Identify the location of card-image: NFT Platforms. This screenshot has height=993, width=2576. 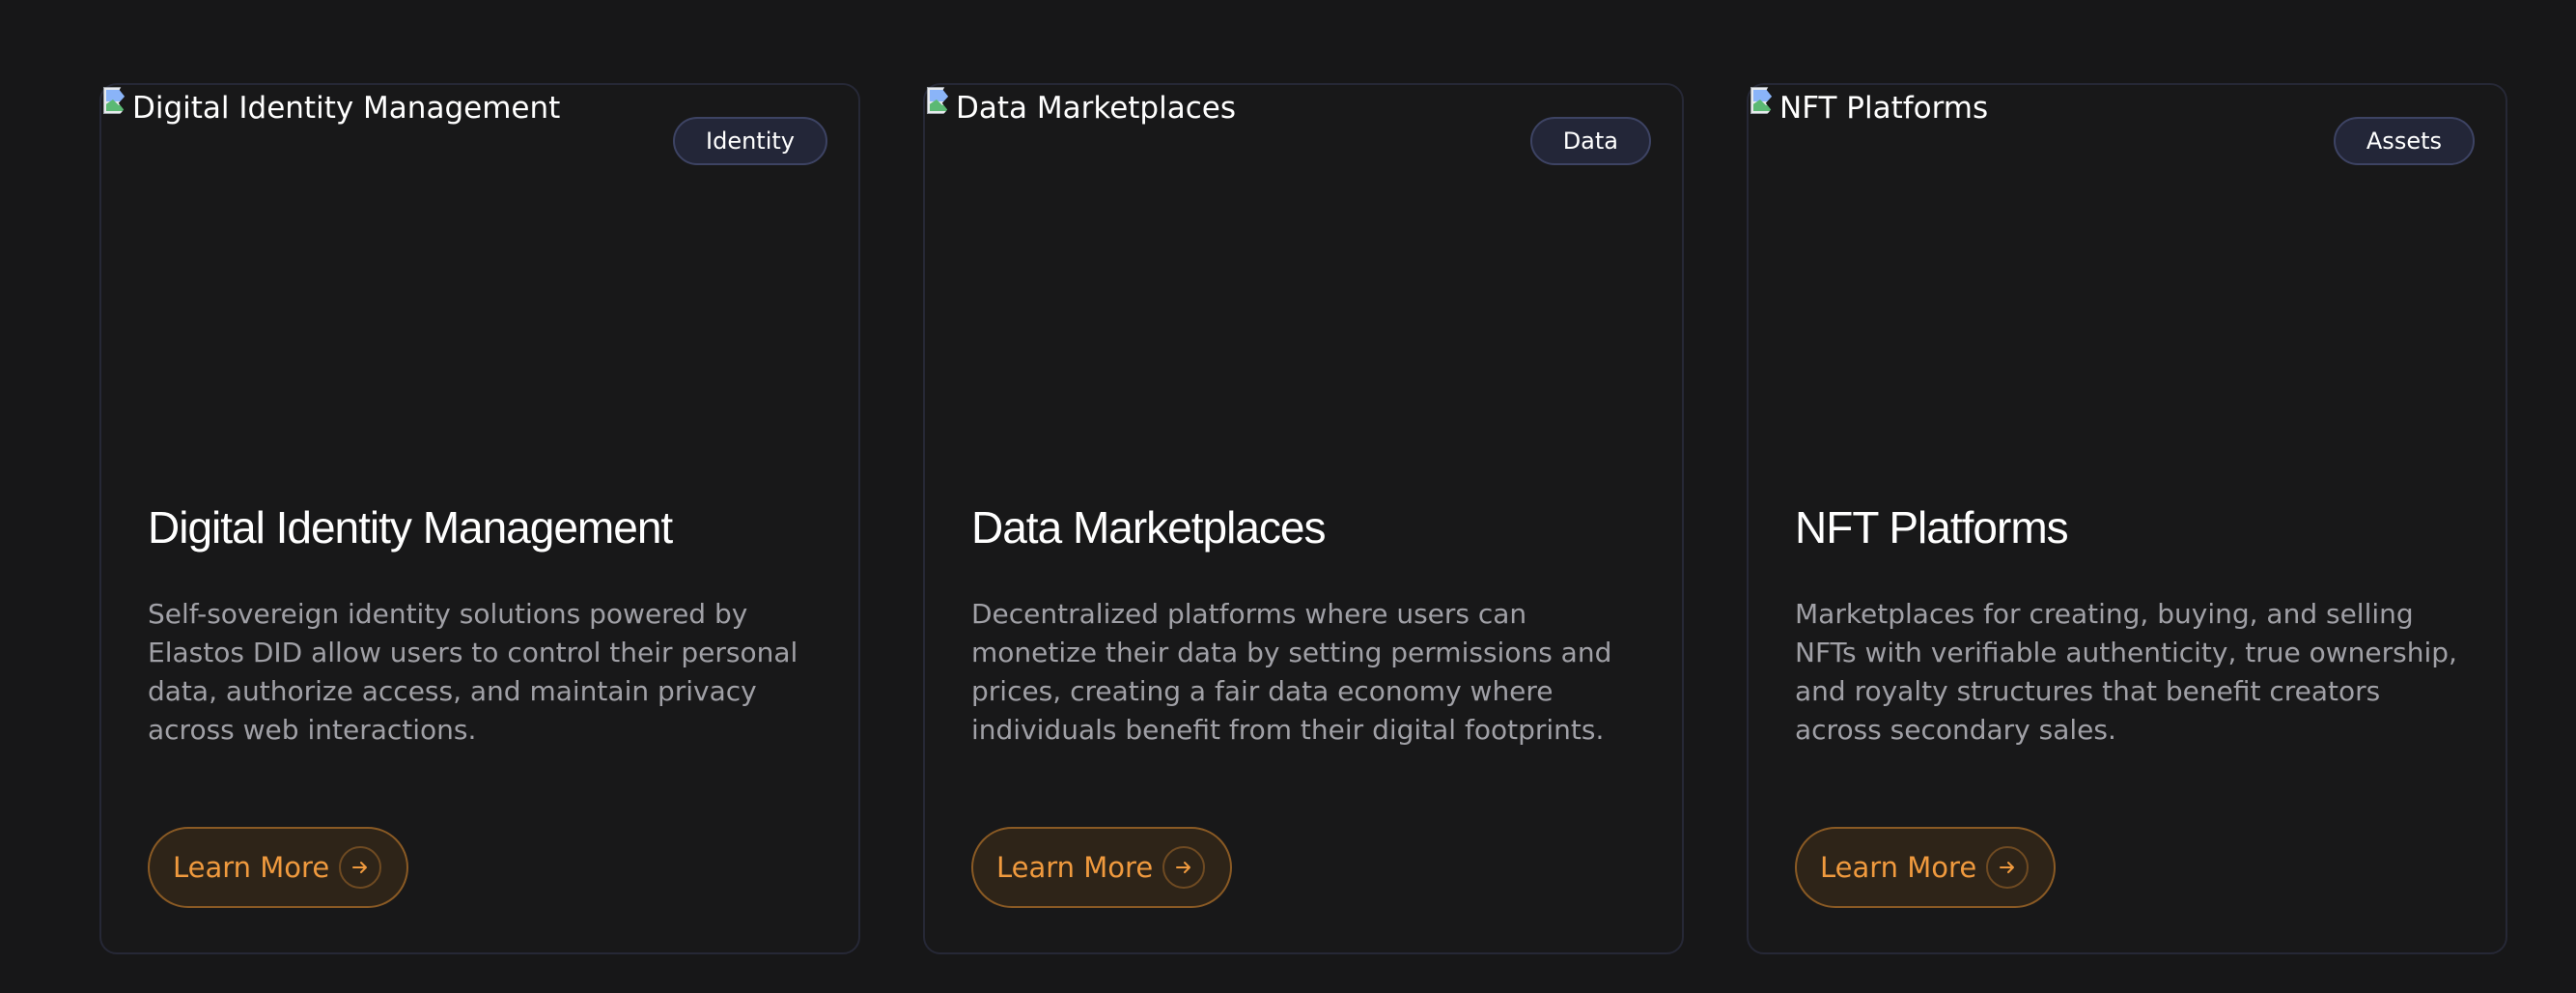
(1869, 114).